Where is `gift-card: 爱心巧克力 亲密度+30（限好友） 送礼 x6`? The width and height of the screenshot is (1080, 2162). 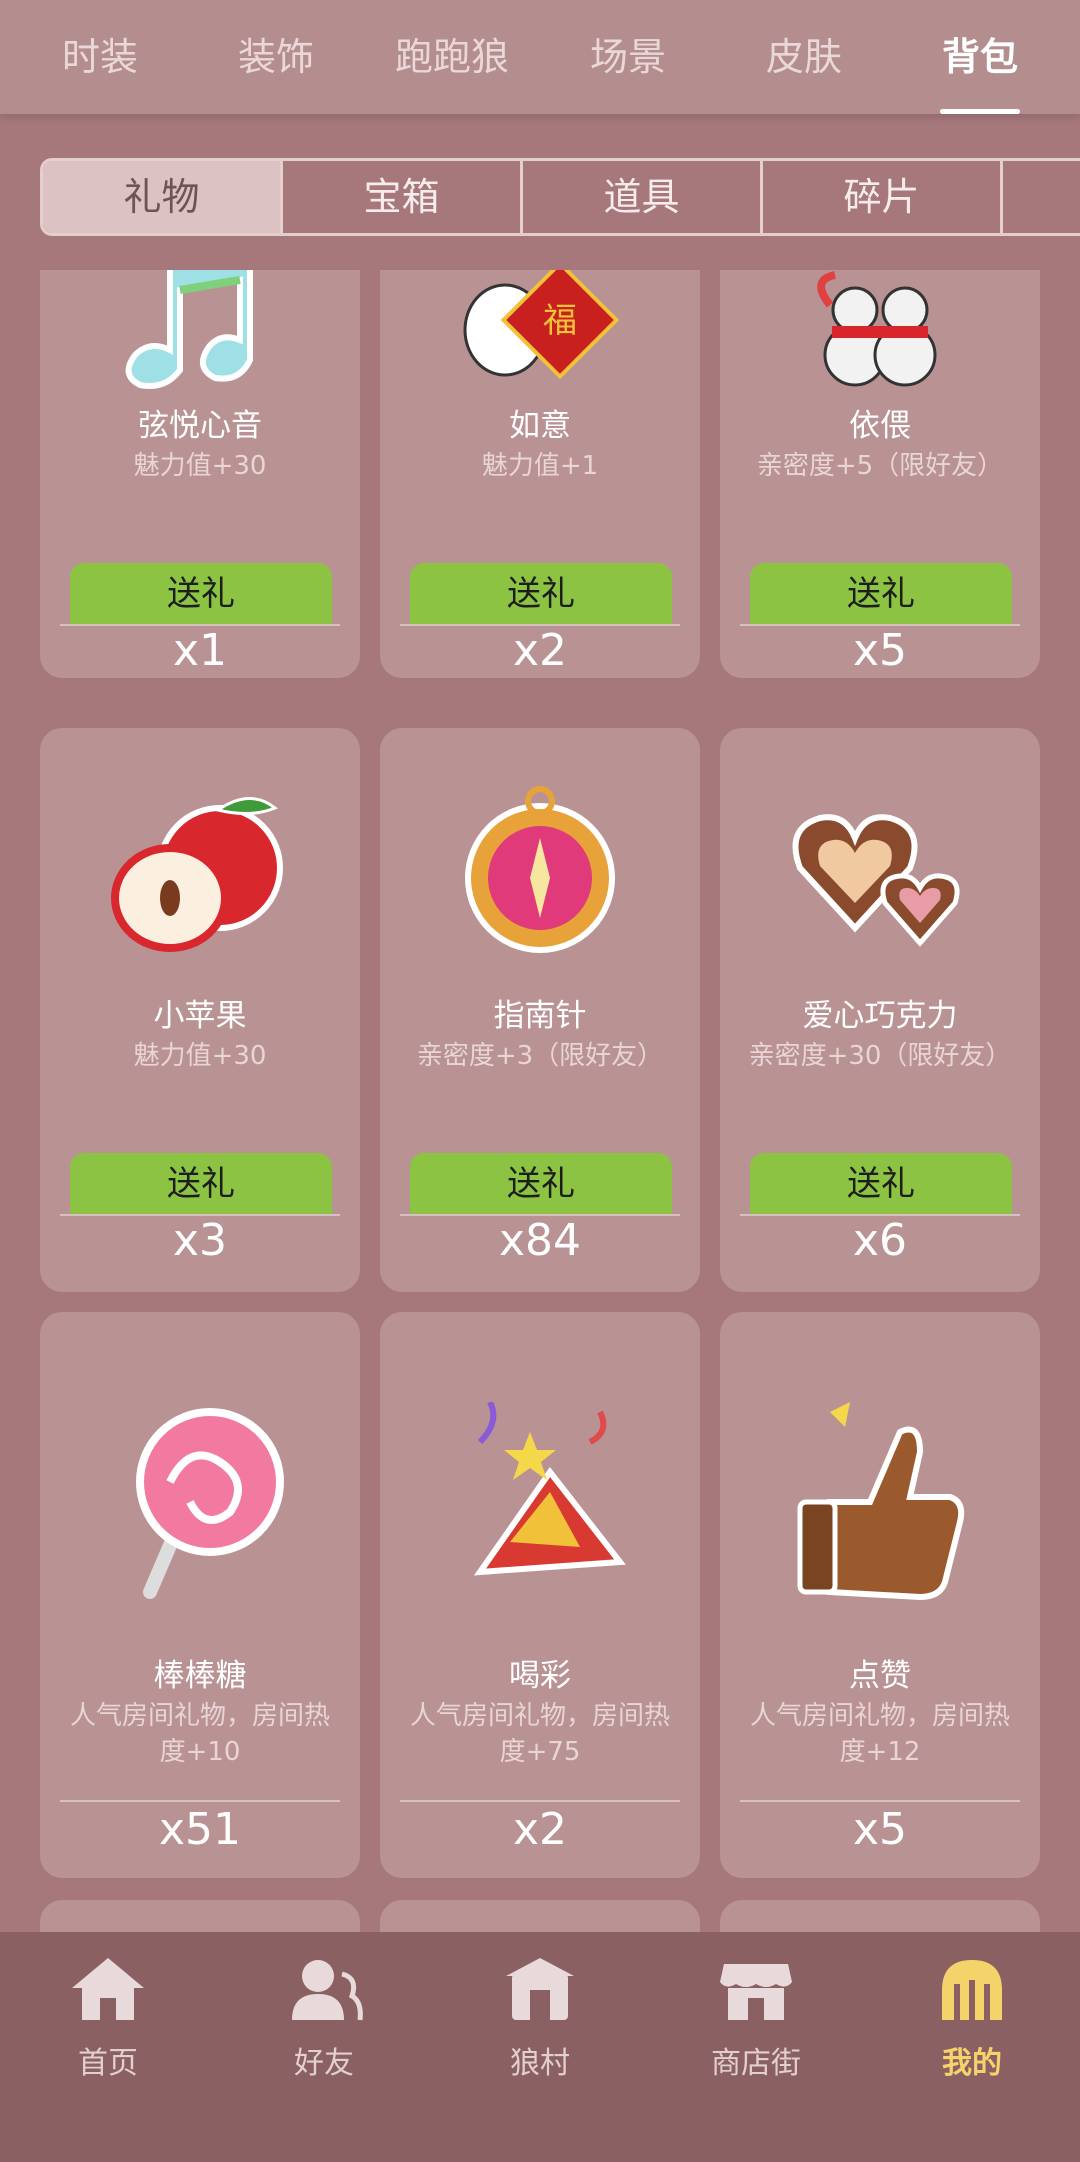
gift-card: 爱心巧克力 亲密度+30（限好友） 送礼 x6 is located at coordinates (880, 1010).